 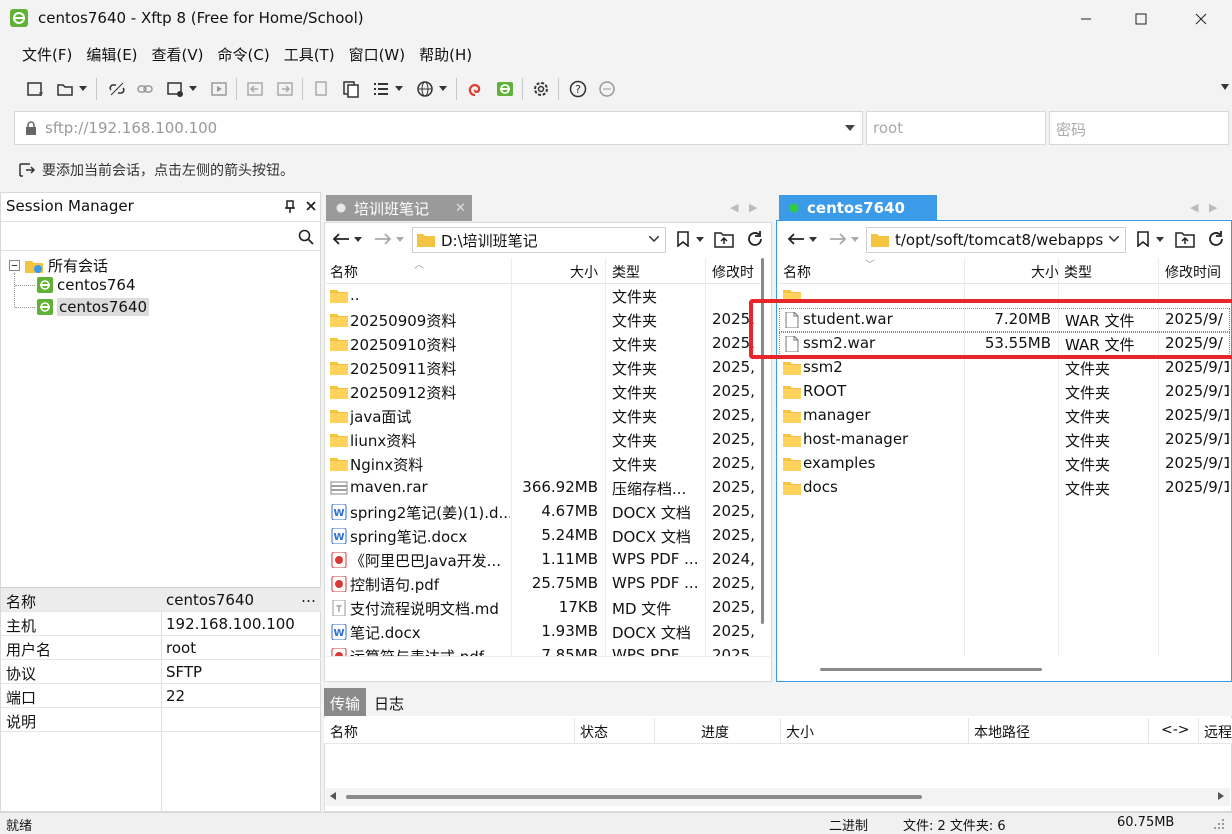 What do you see at coordinates (996, 240) in the screenshot?
I see `remote-path-input: t/opt/soft/tomcat8/webapps` at bounding box center [996, 240].